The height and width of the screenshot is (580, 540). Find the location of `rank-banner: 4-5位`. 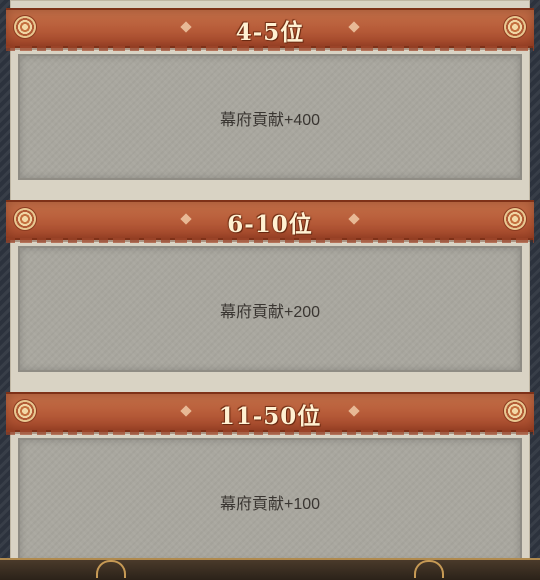

rank-banner: 4-5位 is located at coordinates (270, 29).